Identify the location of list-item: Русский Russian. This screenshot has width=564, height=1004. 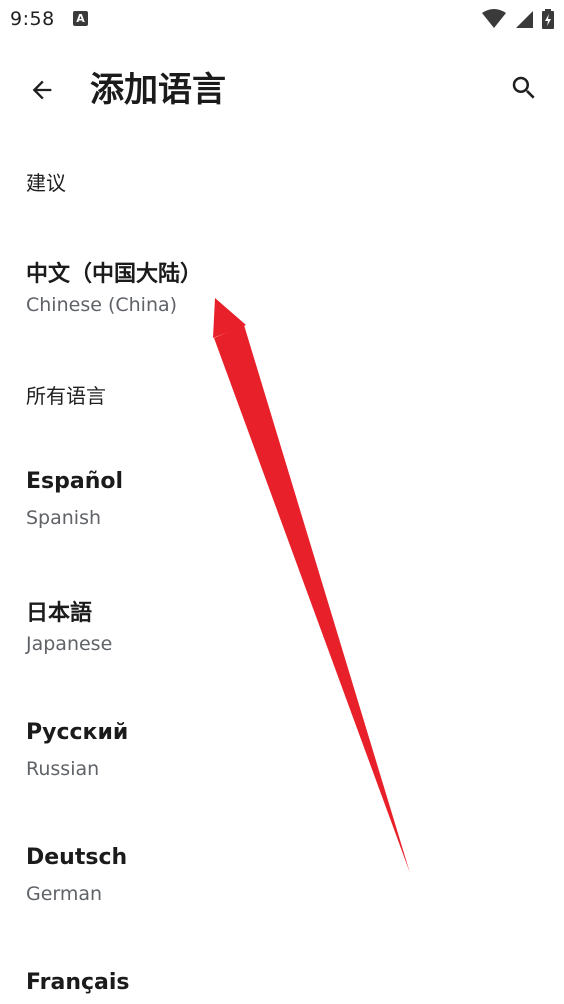
(282, 770).